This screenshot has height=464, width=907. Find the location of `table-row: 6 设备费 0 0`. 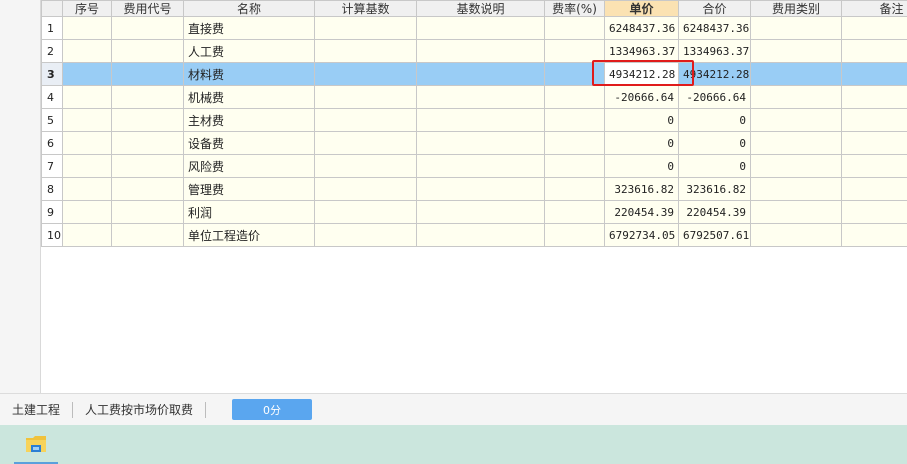

table-row: 6 设备费 0 0 is located at coordinates (474, 143).